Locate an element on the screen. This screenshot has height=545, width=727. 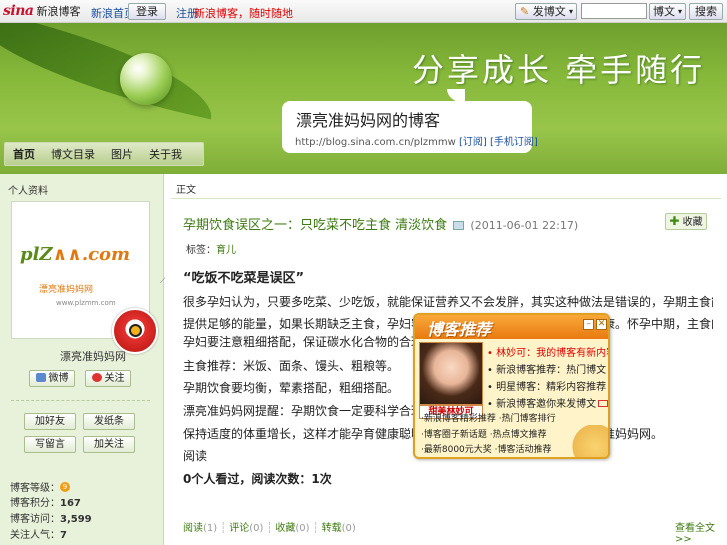
profile-section-title: 个人资料 is located at coordinates (28, 191).